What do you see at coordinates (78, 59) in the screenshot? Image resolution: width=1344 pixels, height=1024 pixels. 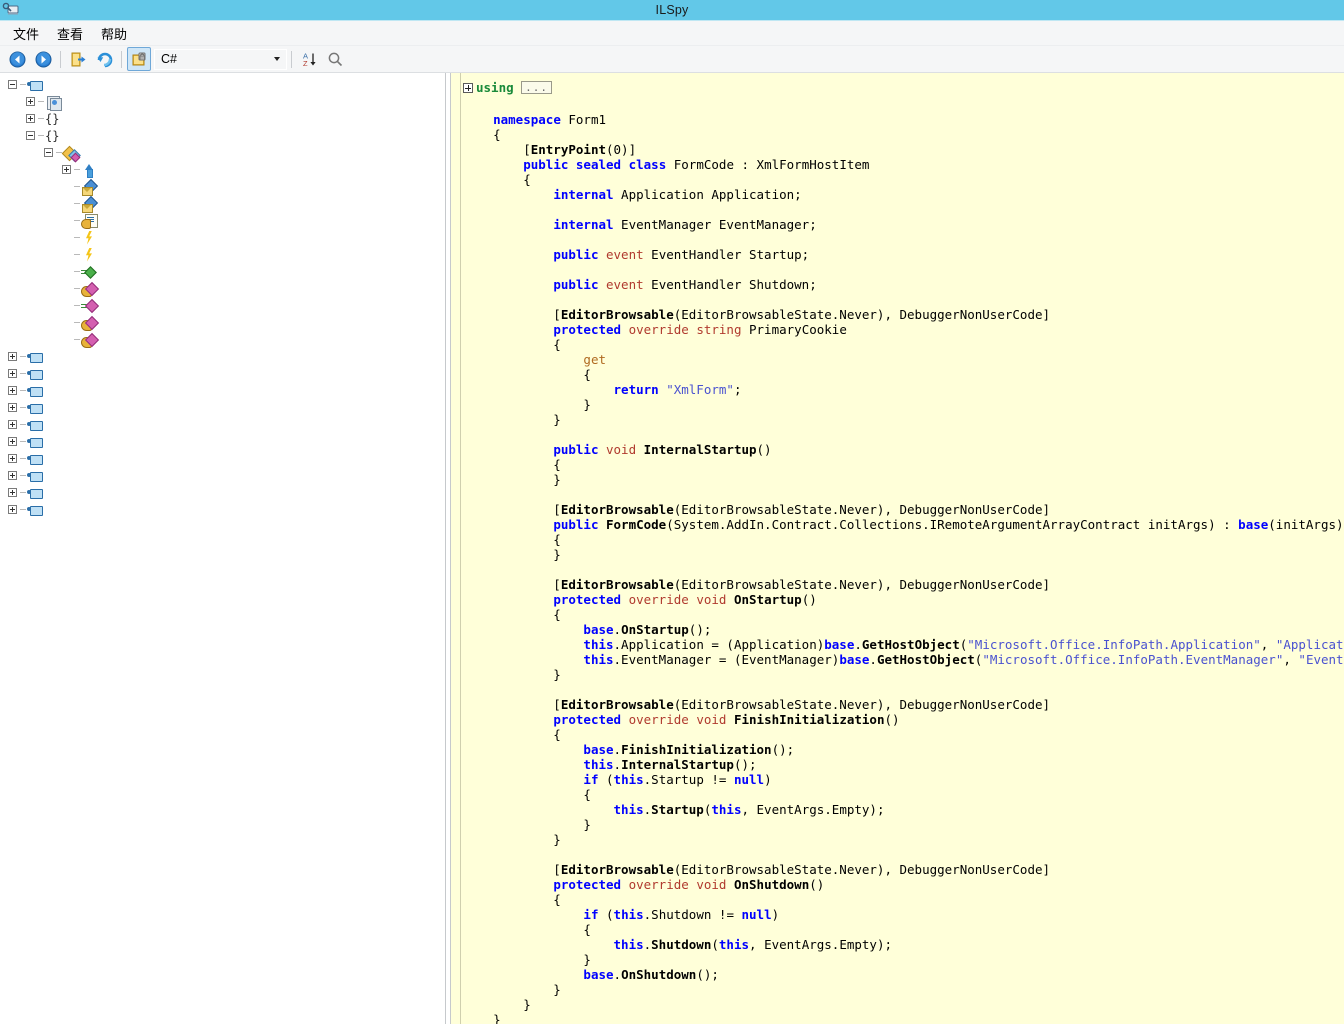 I see `open-button` at bounding box center [78, 59].